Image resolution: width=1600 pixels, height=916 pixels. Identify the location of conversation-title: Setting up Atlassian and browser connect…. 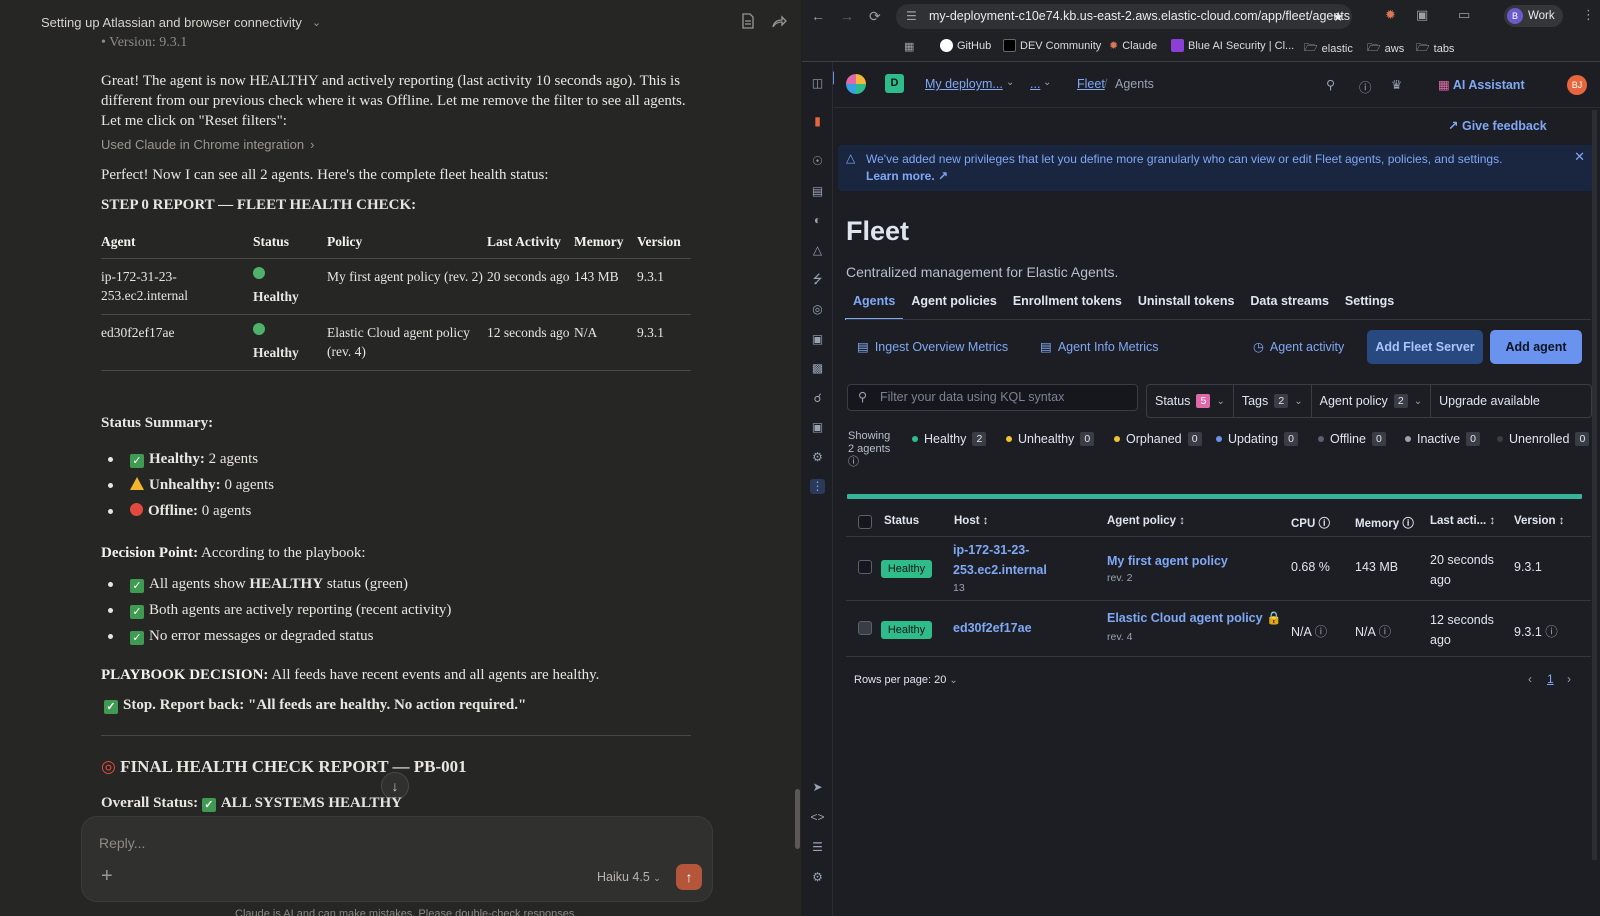
(181, 22).